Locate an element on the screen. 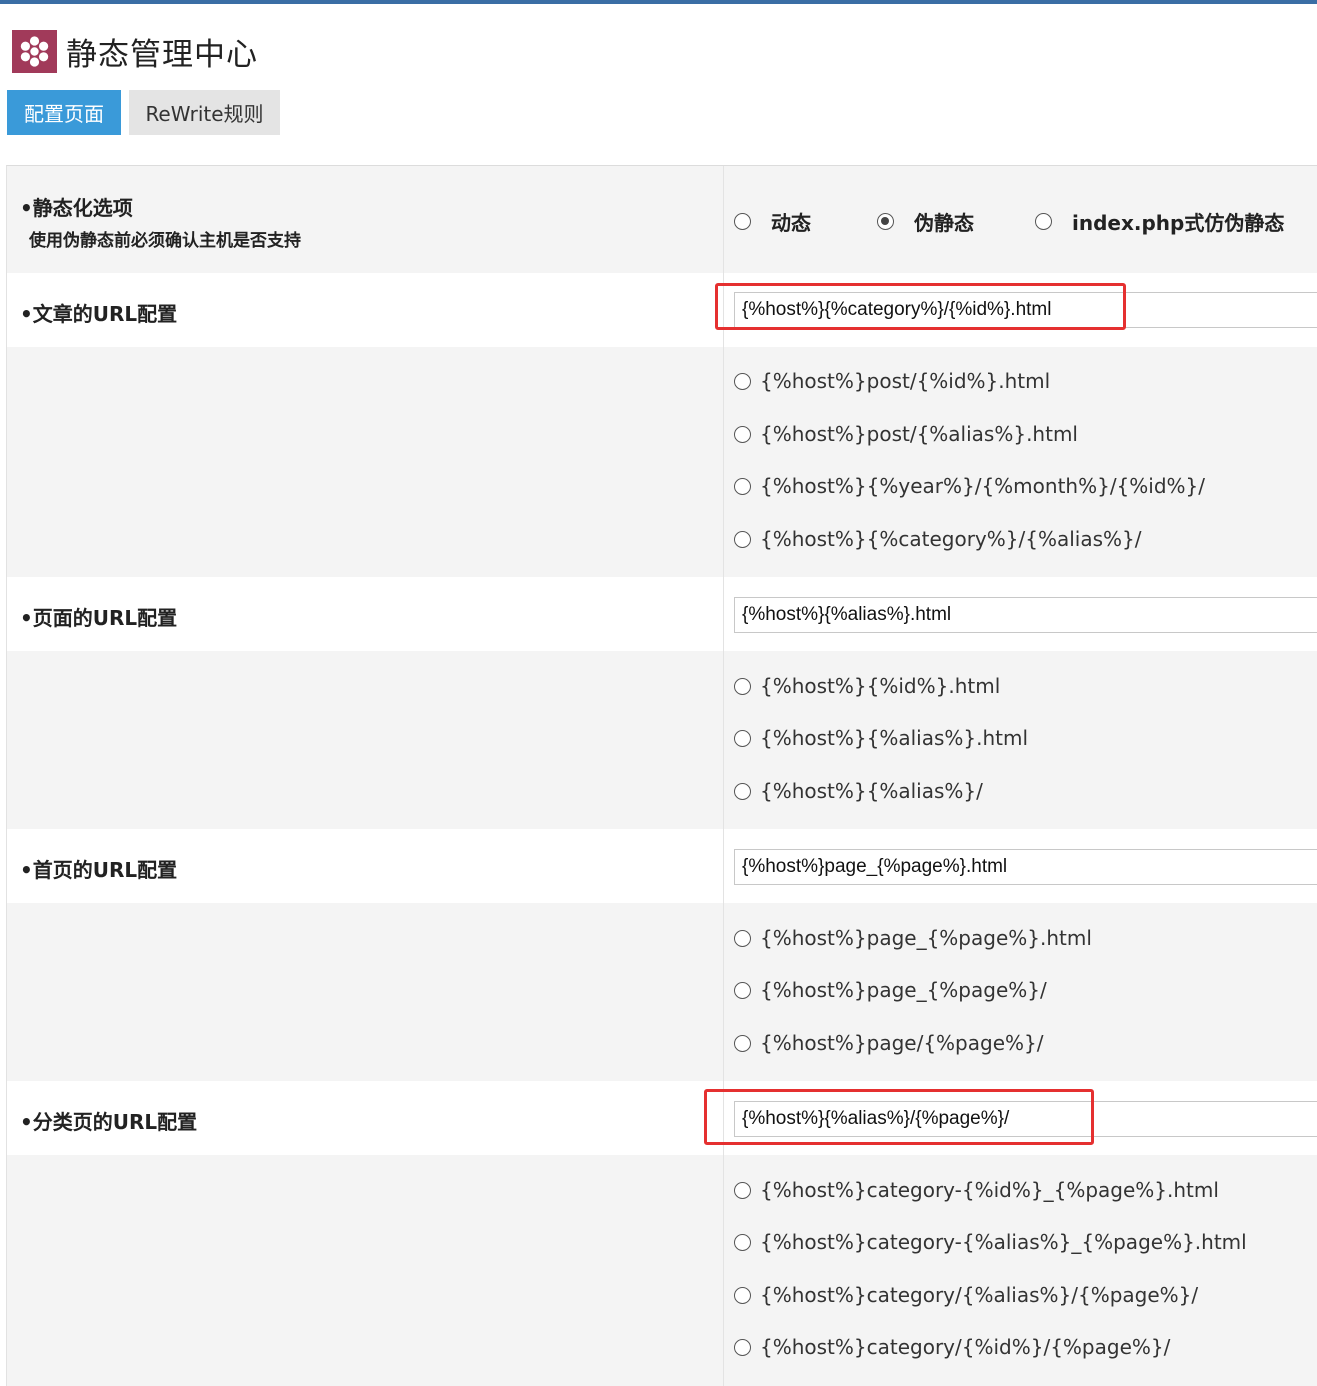 The image size is (1317, 1386). option-text: {%host%}page_{%page%}.html is located at coordinates (926, 938).